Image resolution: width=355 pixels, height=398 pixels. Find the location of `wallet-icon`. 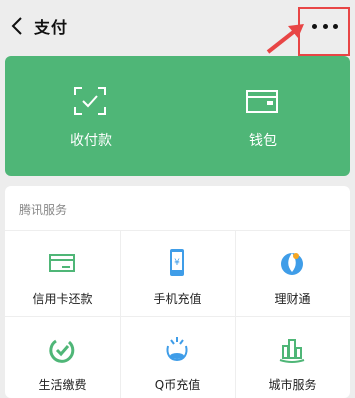

wallet-icon is located at coordinates (262, 101).